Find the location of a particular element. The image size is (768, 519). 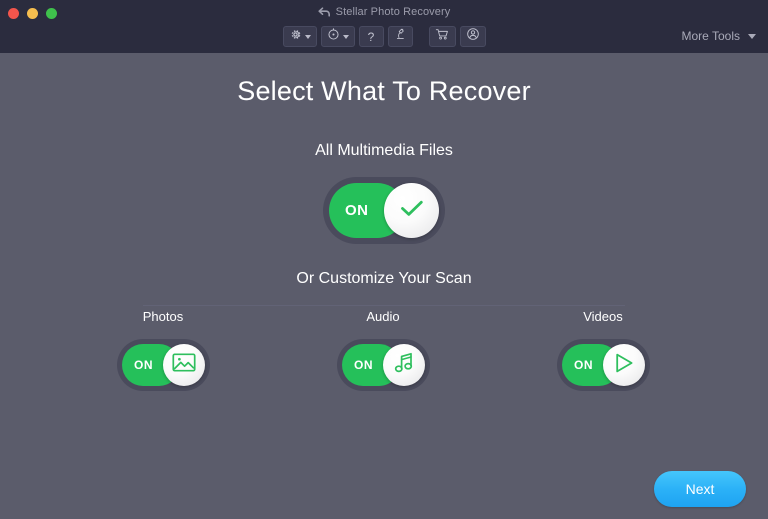

category-label-videos: Videos is located at coordinates (603, 316).